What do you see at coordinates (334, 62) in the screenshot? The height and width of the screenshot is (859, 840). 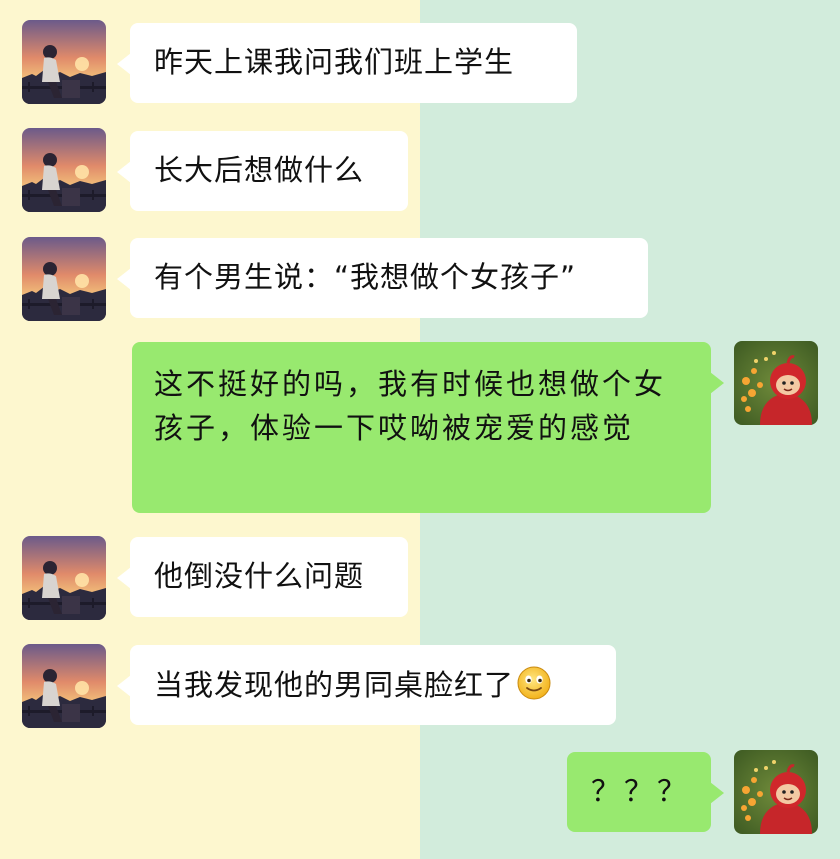 I see `message-text: 昨天上课我问我们班上学生` at bounding box center [334, 62].